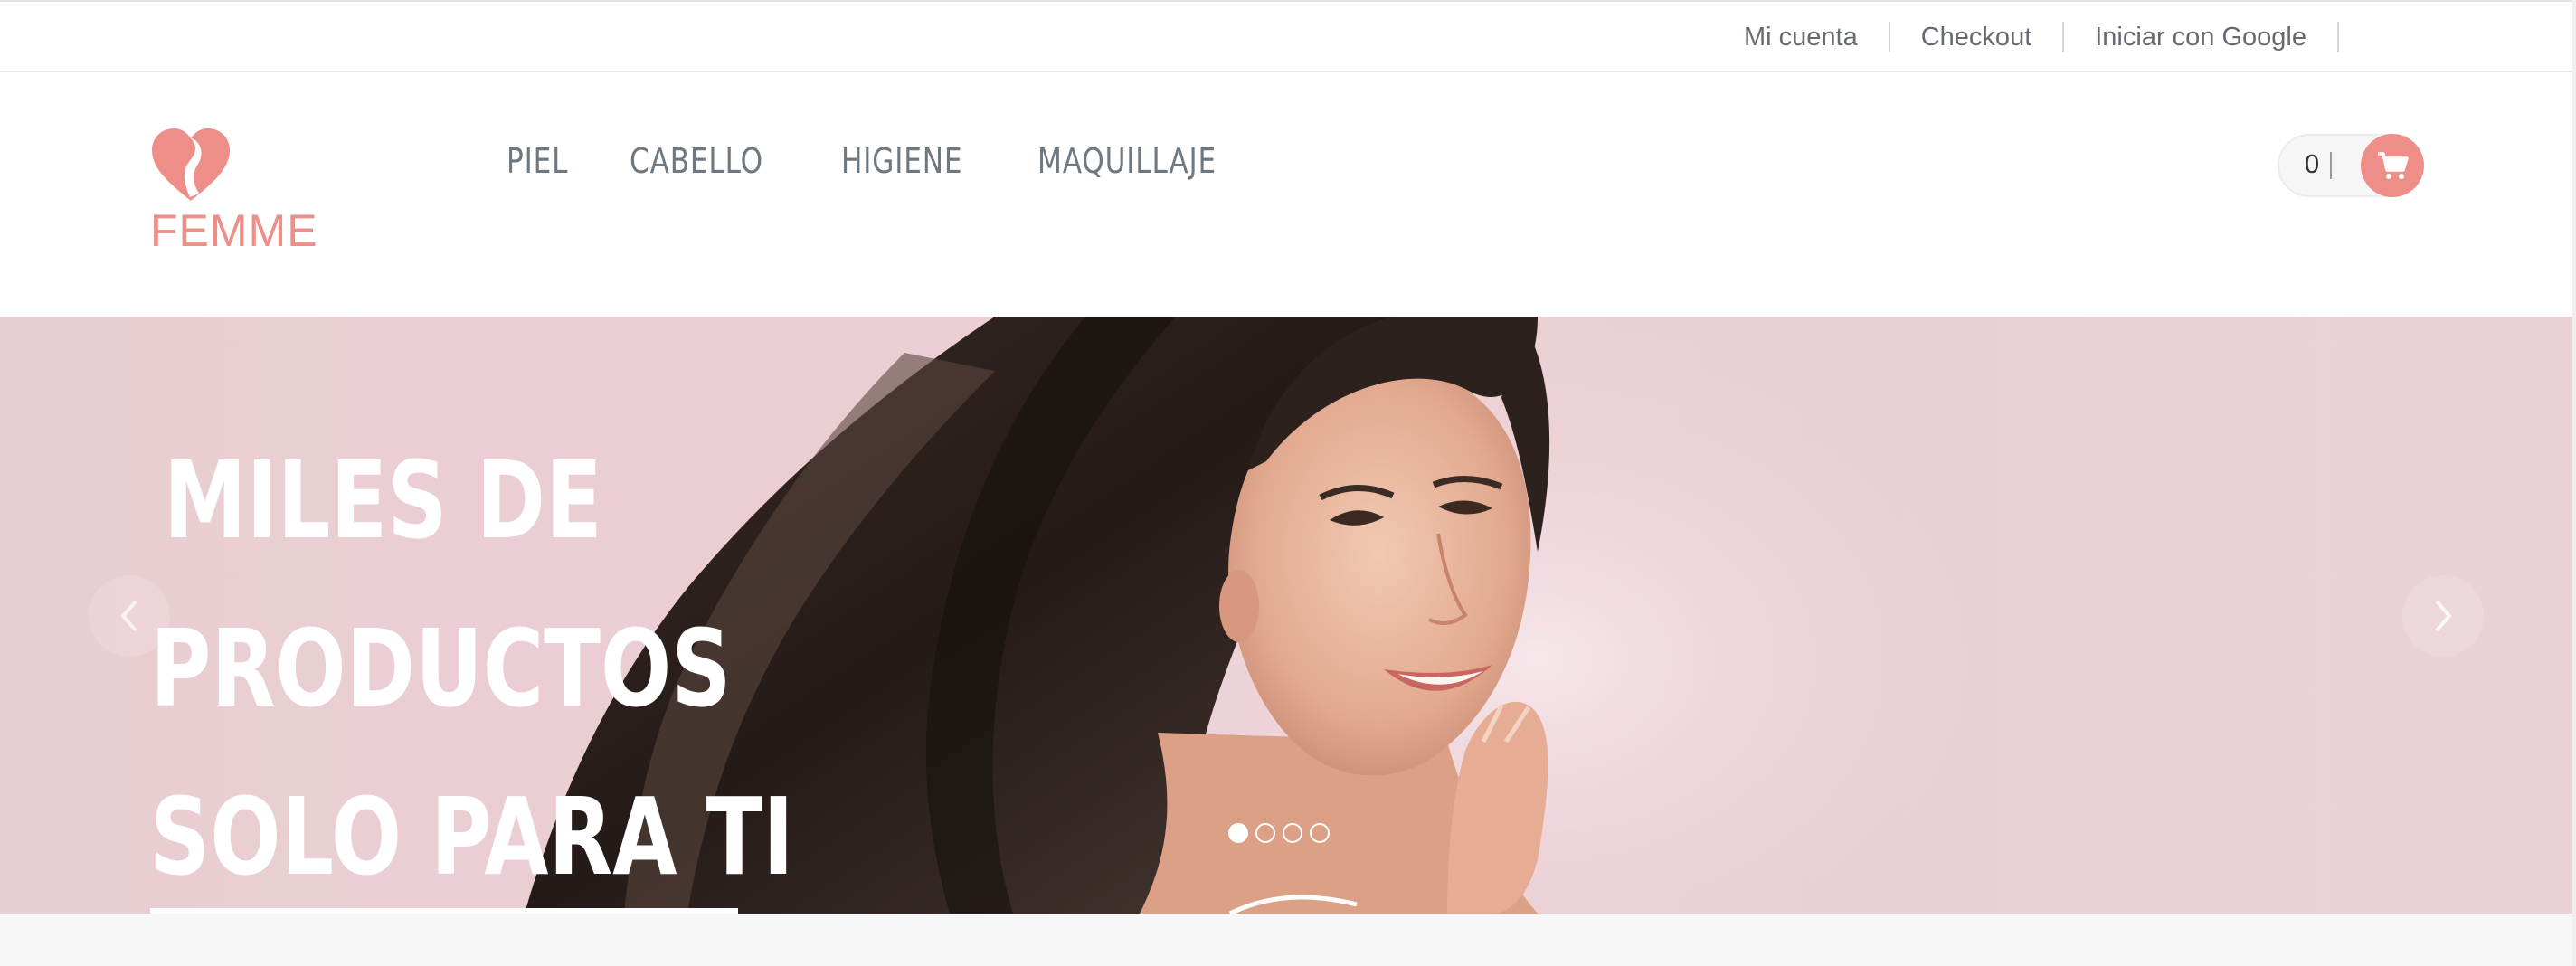  Describe the element at coordinates (1288, 940) in the screenshot. I see `page-content-strip` at that location.